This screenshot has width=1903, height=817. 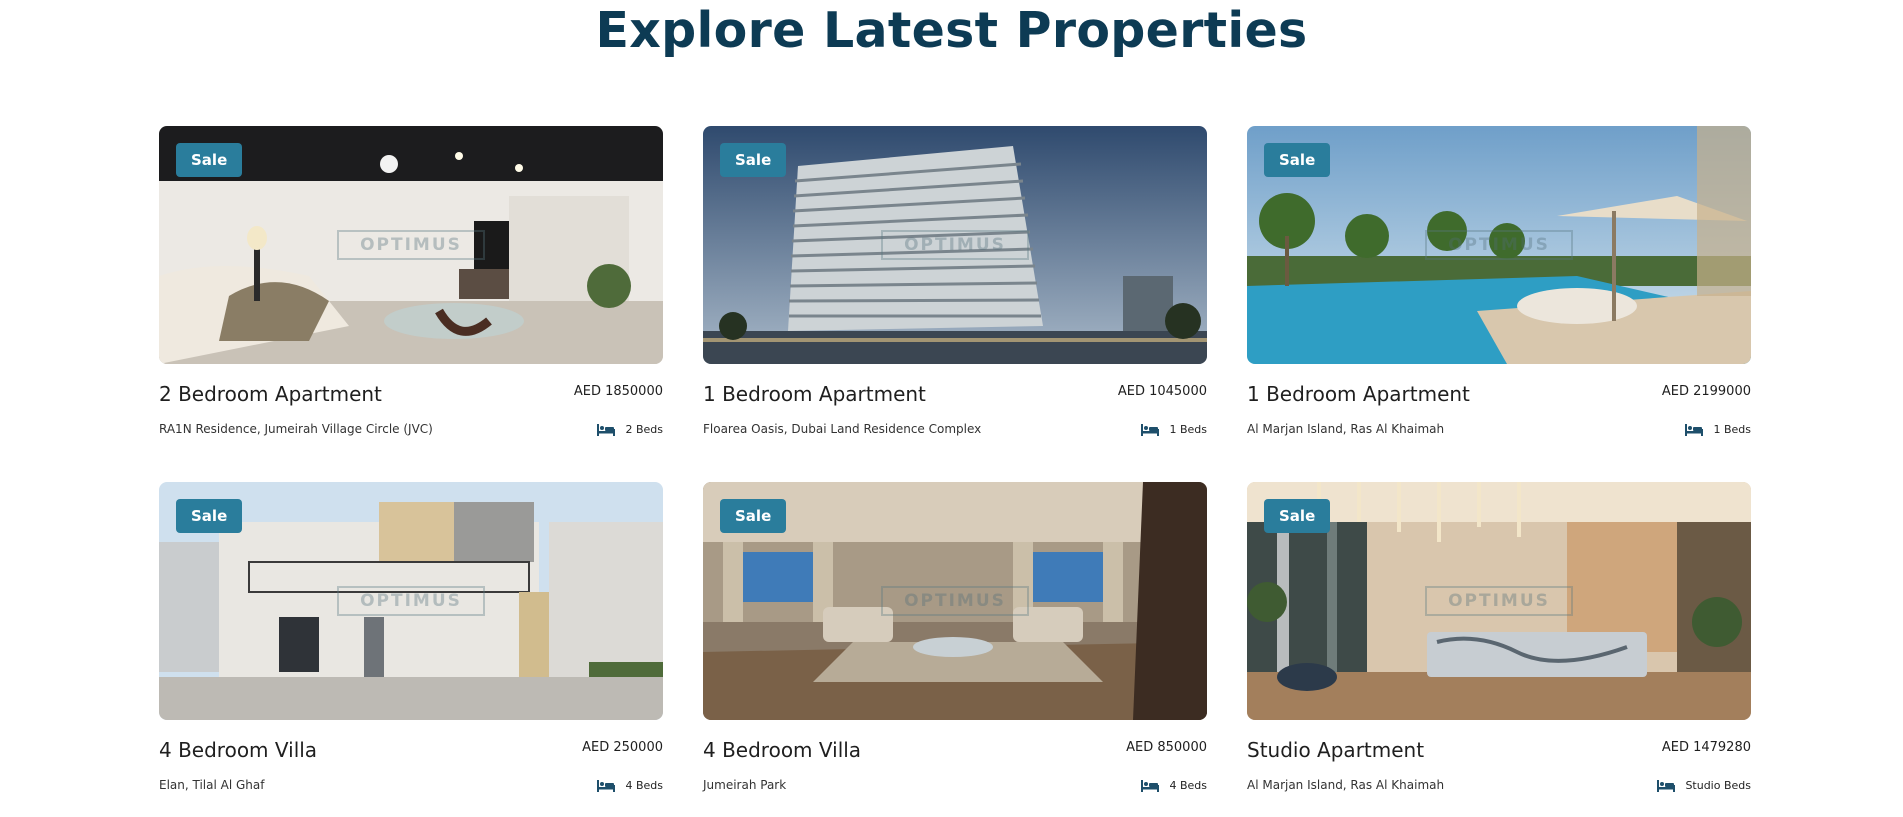 I want to click on property-price: AED 1045000, so click(x=1162, y=391).